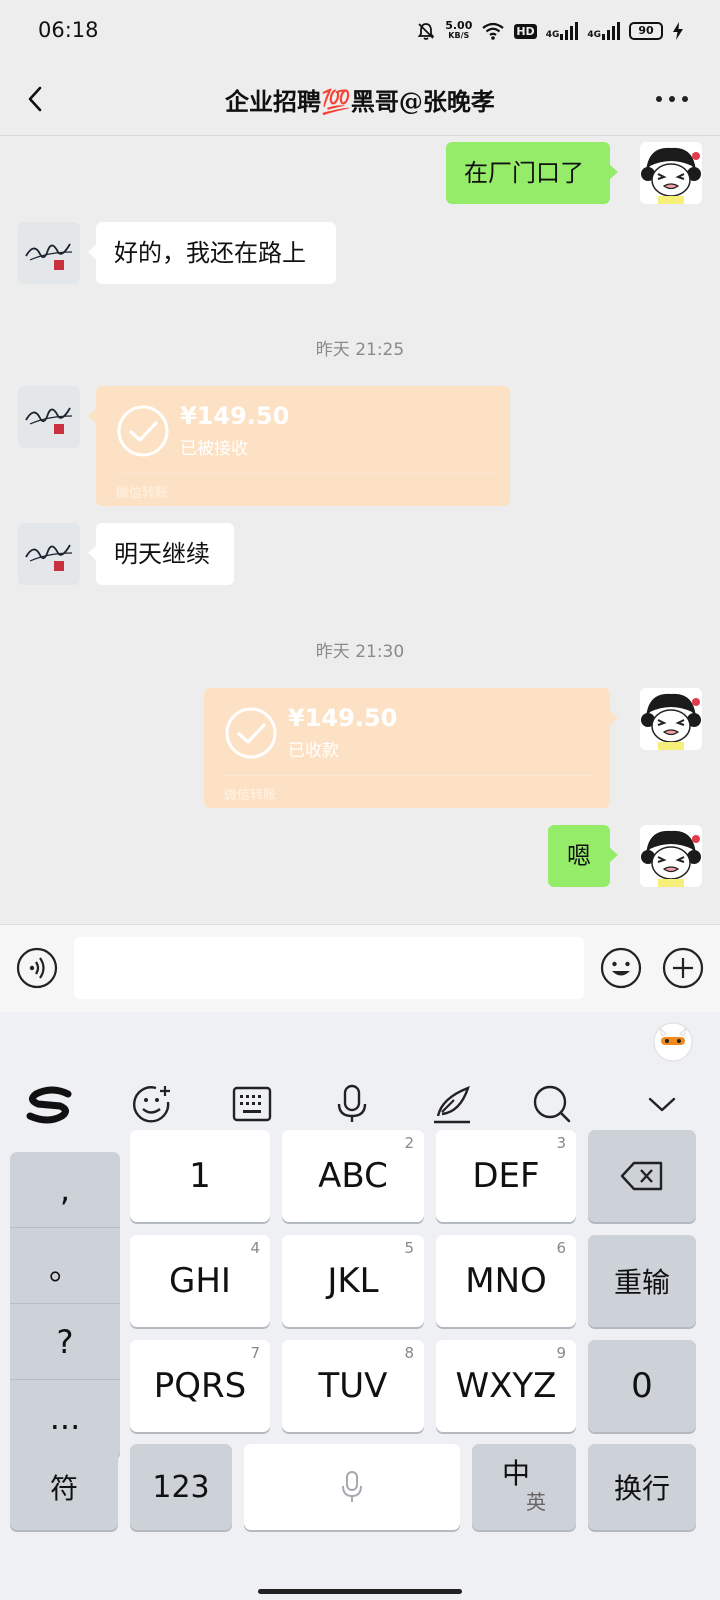 The image size is (720, 1600). What do you see at coordinates (68, 30) in the screenshot?
I see `status-time: 06:18` at bounding box center [68, 30].